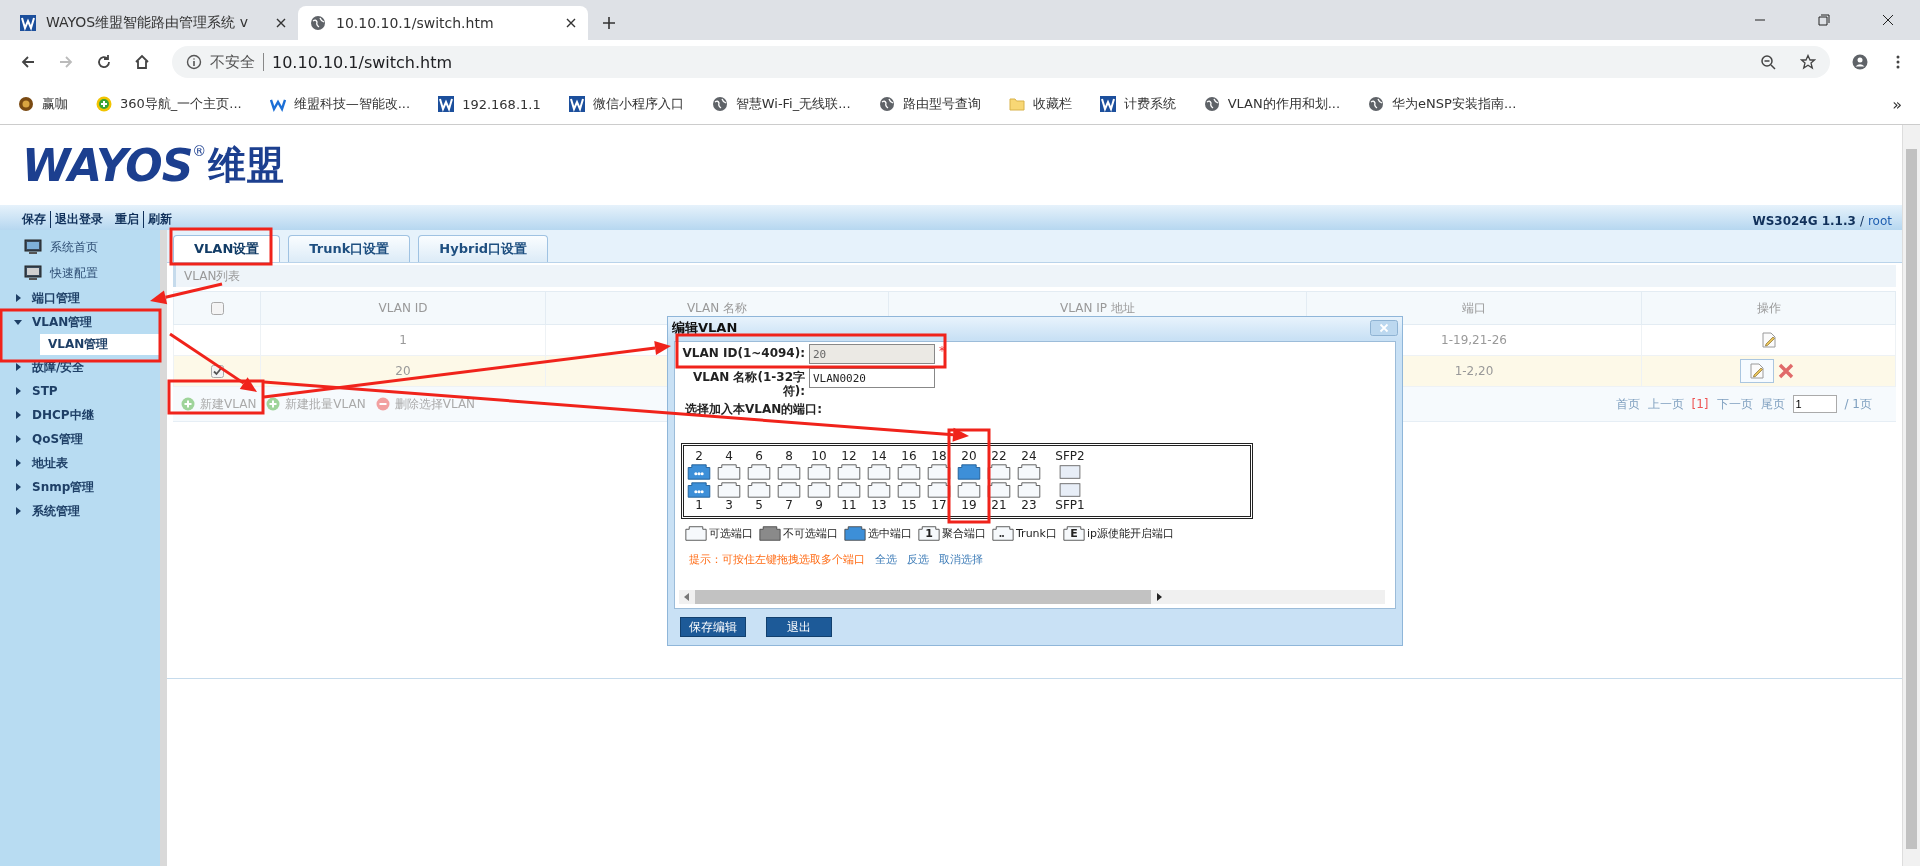 Image resolution: width=1920 pixels, height=866 pixels. Describe the element at coordinates (443, 23) in the screenshot. I see `browser-tab: 10.10.10.1/switch.htm` at that location.